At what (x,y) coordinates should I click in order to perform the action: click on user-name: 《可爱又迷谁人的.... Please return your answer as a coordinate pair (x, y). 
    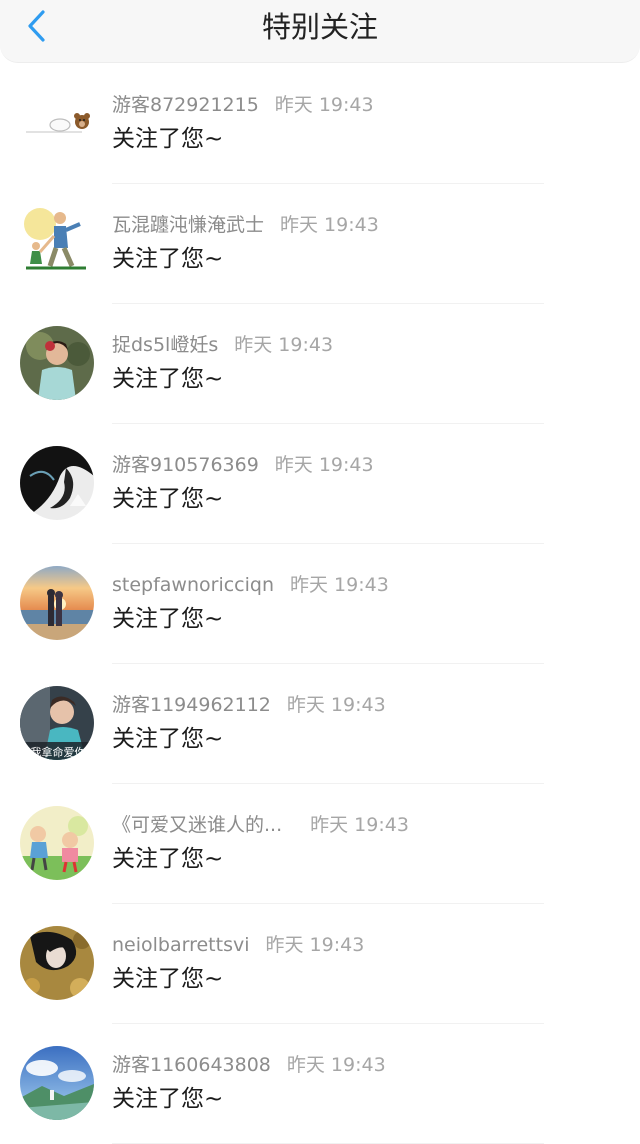
    Looking at the image, I should click on (197, 825).